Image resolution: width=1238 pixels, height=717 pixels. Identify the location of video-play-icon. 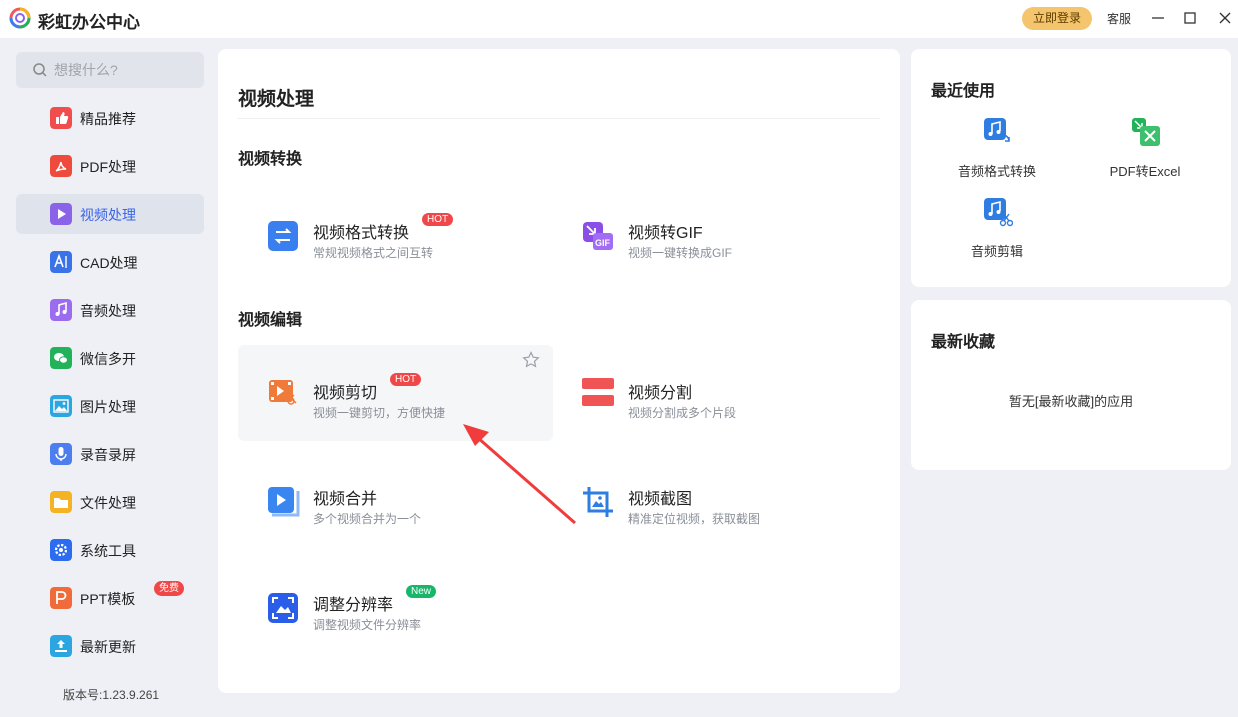
(61, 214).